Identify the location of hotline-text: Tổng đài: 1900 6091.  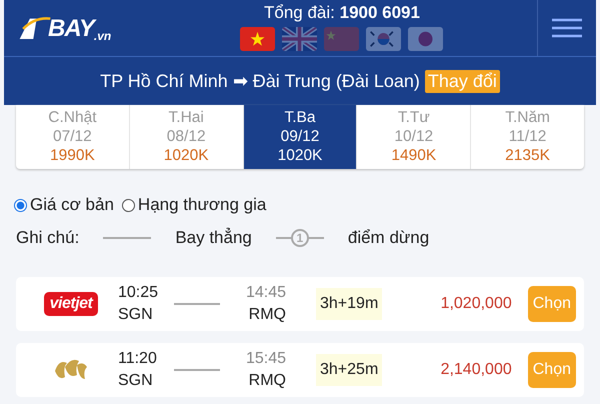
(342, 13).